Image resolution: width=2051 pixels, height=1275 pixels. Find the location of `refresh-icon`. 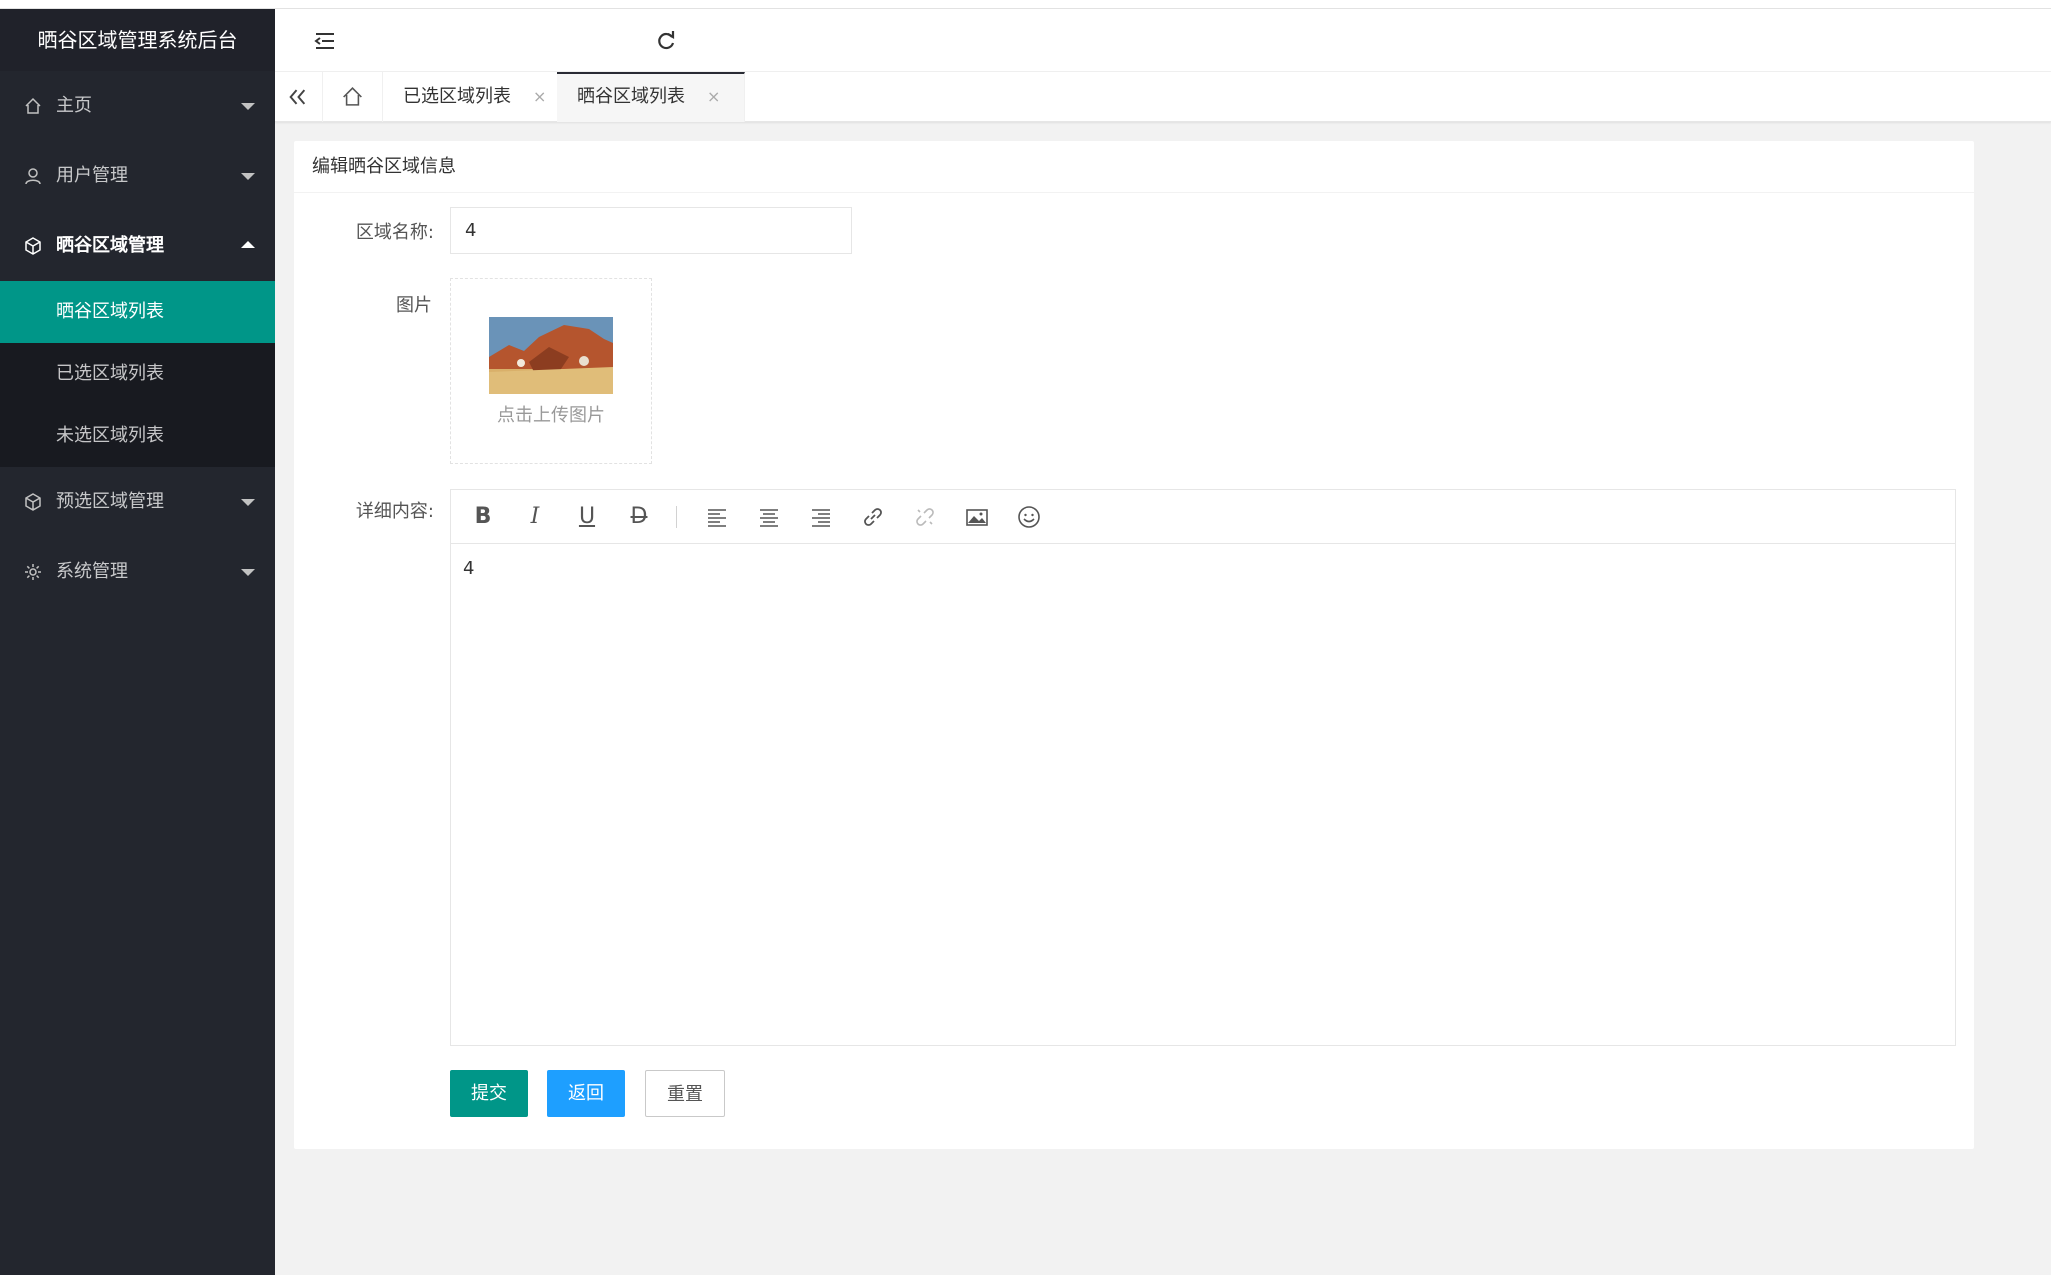

refresh-icon is located at coordinates (666, 41).